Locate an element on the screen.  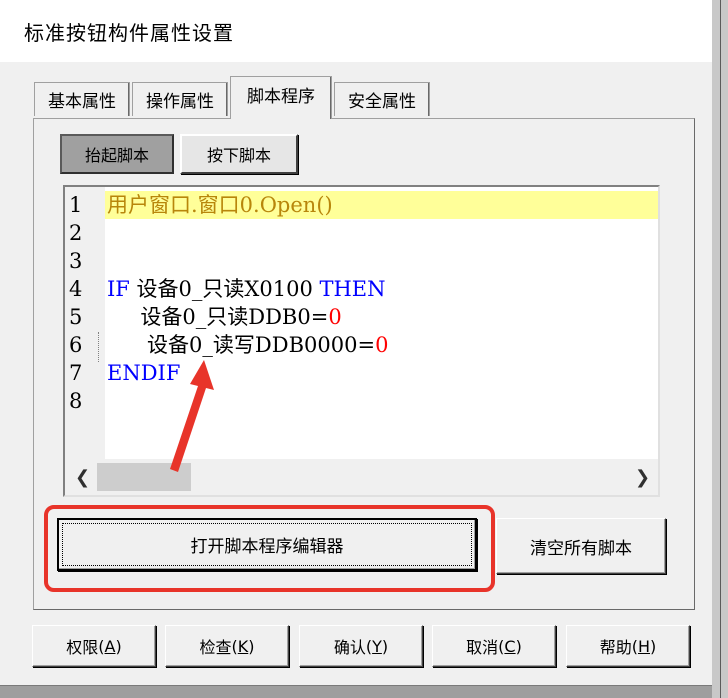
button-label: 检查 is located at coordinates (215, 647).